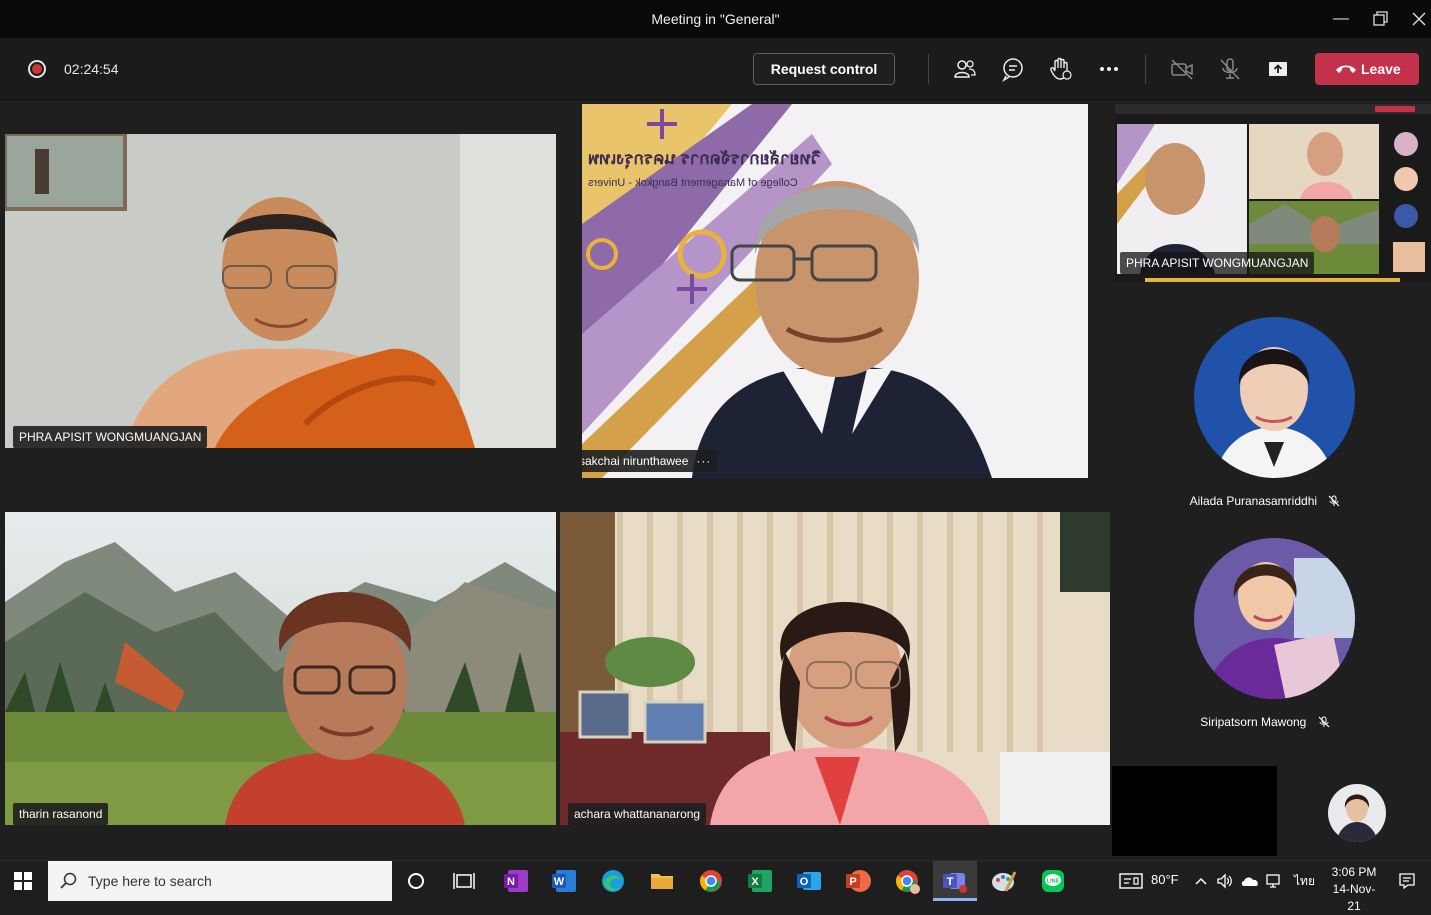 This screenshot has width=1431, height=915. I want to click on overflow-avatar, so click(1357, 813).